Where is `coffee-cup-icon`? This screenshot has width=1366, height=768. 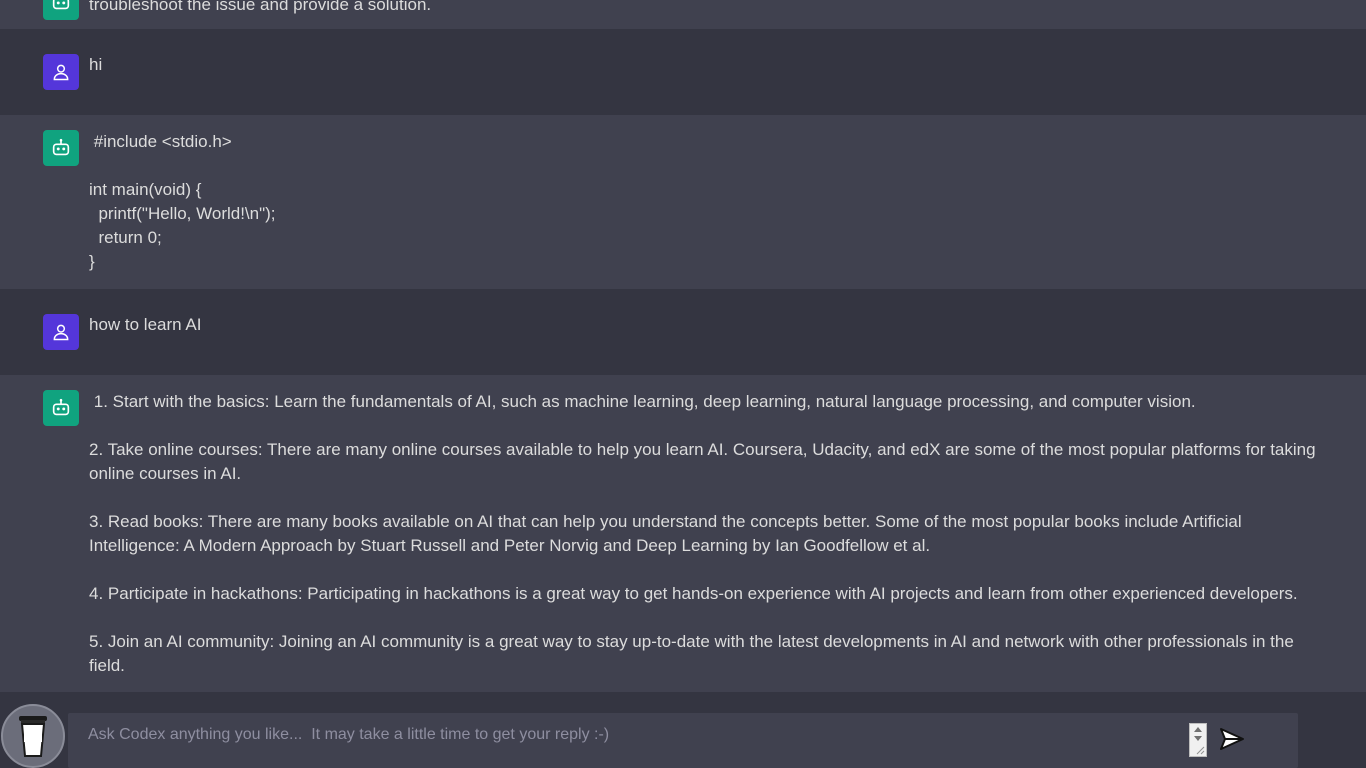 coffee-cup-icon is located at coordinates (33, 736).